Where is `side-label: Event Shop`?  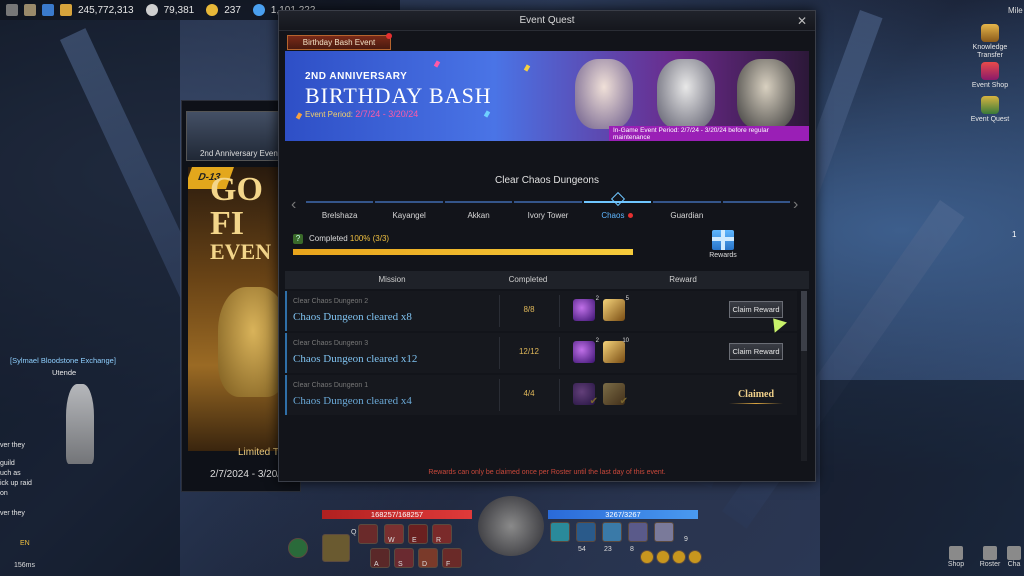 side-label: Event Shop is located at coordinates (990, 85).